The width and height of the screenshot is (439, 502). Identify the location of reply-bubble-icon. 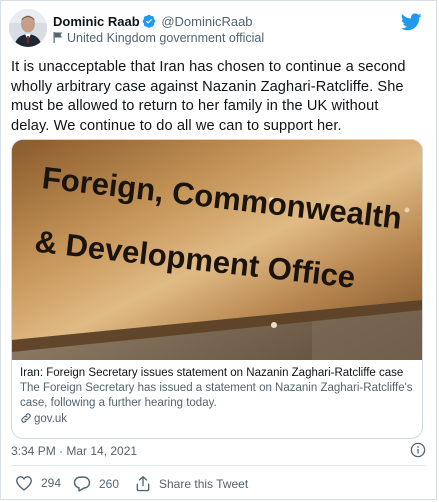
(82, 484).